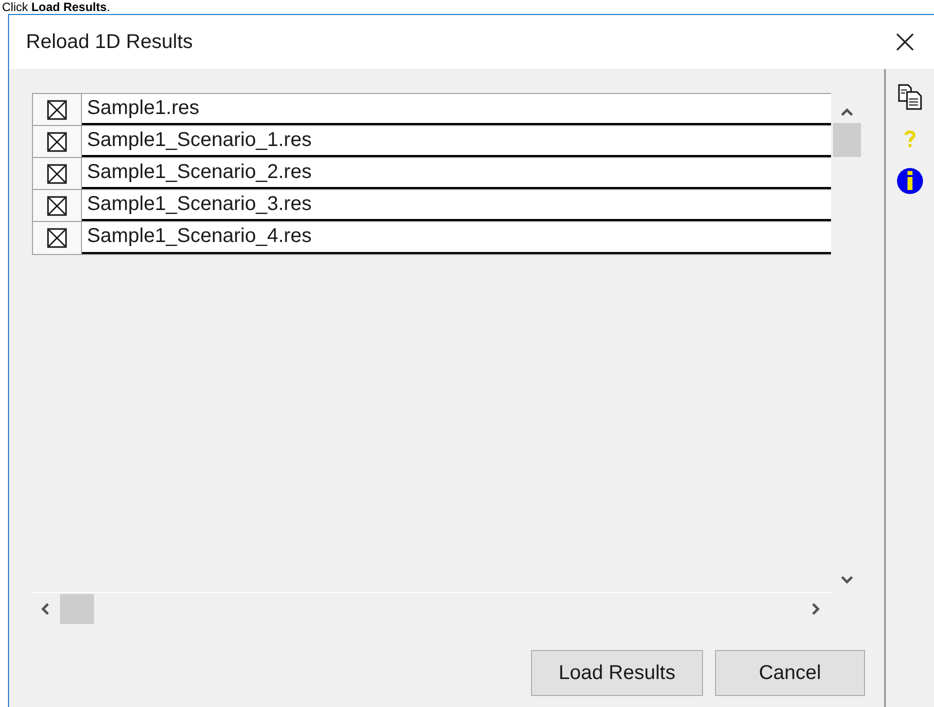 The height and width of the screenshot is (707, 934). What do you see at coordinates (45, 609) in the screenshot?
I see `scroll-left-icon` at bounding box center [45, 609].